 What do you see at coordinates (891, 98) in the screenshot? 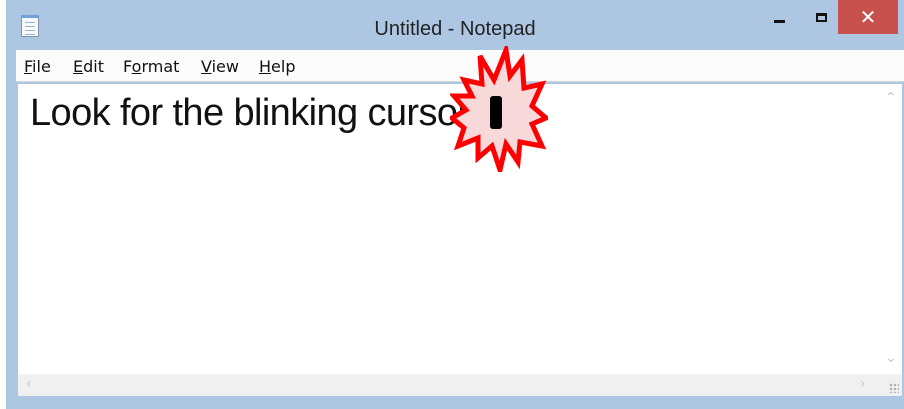
I see `scroll-up-icon: ⌃` at bounding box center [891, 98].